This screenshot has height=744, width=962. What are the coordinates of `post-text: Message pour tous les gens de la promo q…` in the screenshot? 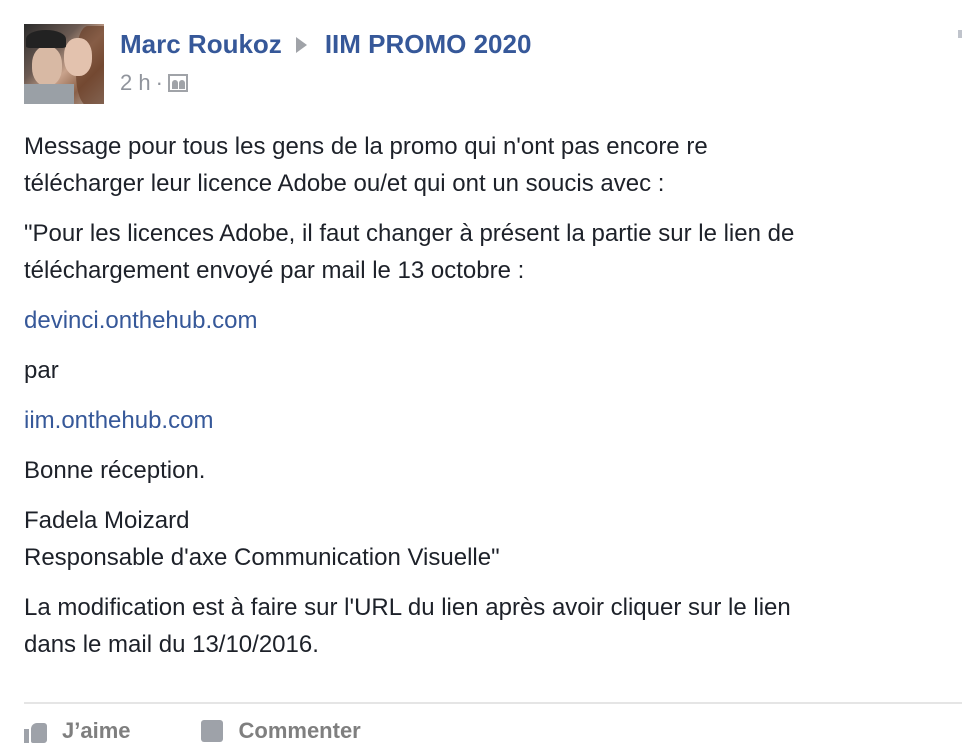 It's located at (366, 146).